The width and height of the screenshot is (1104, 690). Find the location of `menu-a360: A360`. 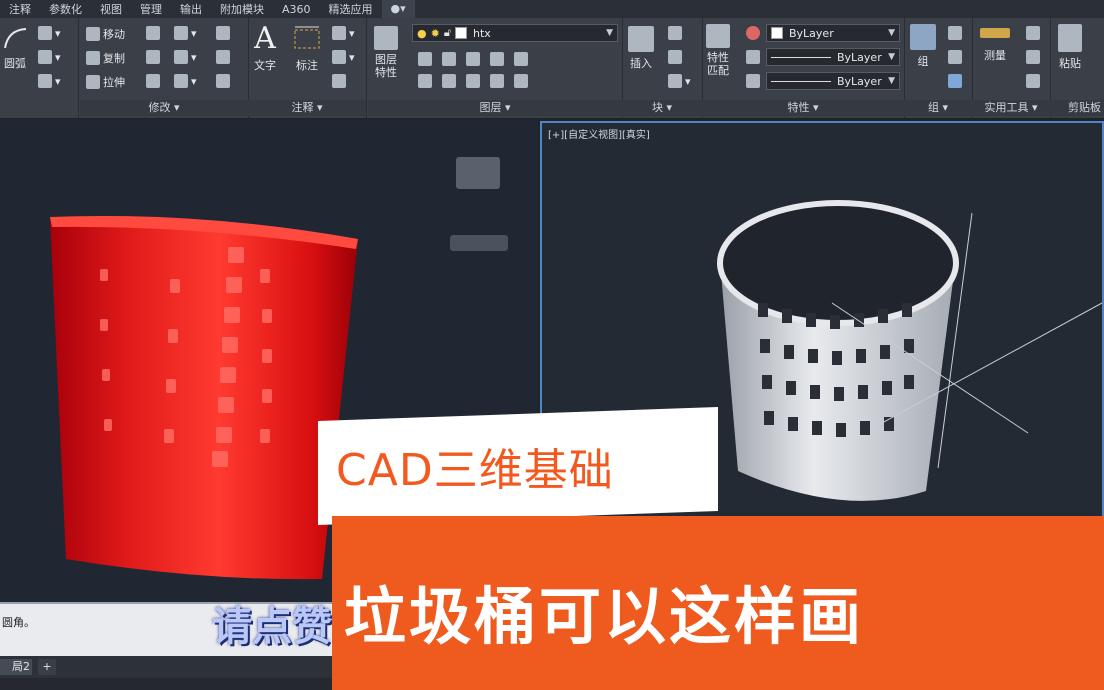

menu-a360: A360 is located at coordinates (296, 9).